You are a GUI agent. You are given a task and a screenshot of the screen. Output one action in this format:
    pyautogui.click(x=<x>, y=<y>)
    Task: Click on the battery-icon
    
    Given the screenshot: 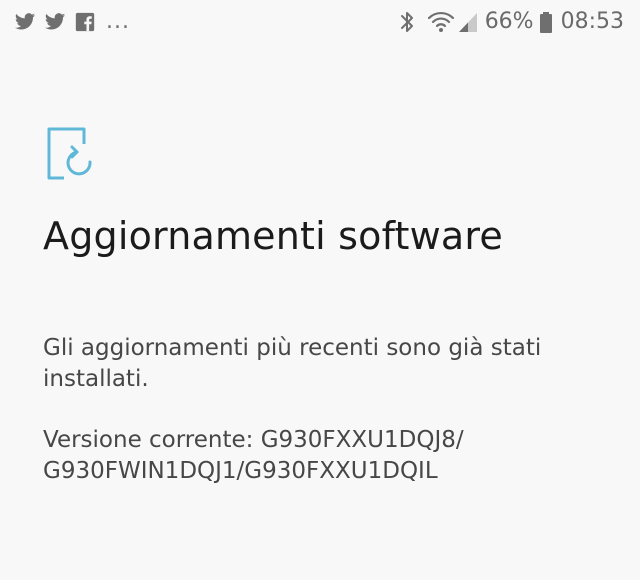 What is the action you would take?
    pyautogui.click(x=545, y=22)
    